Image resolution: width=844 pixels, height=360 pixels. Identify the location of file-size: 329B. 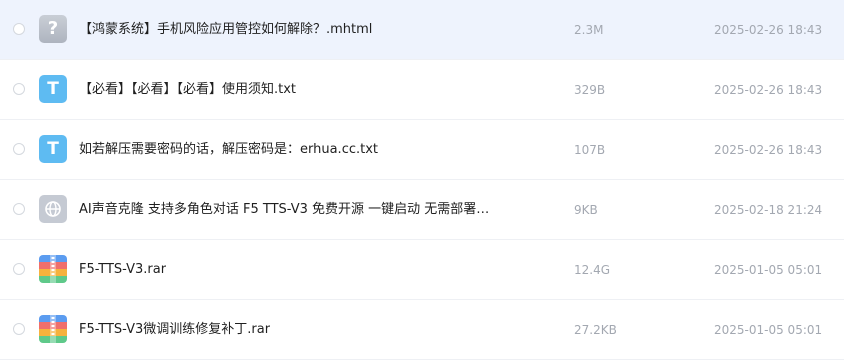
(590, 90).